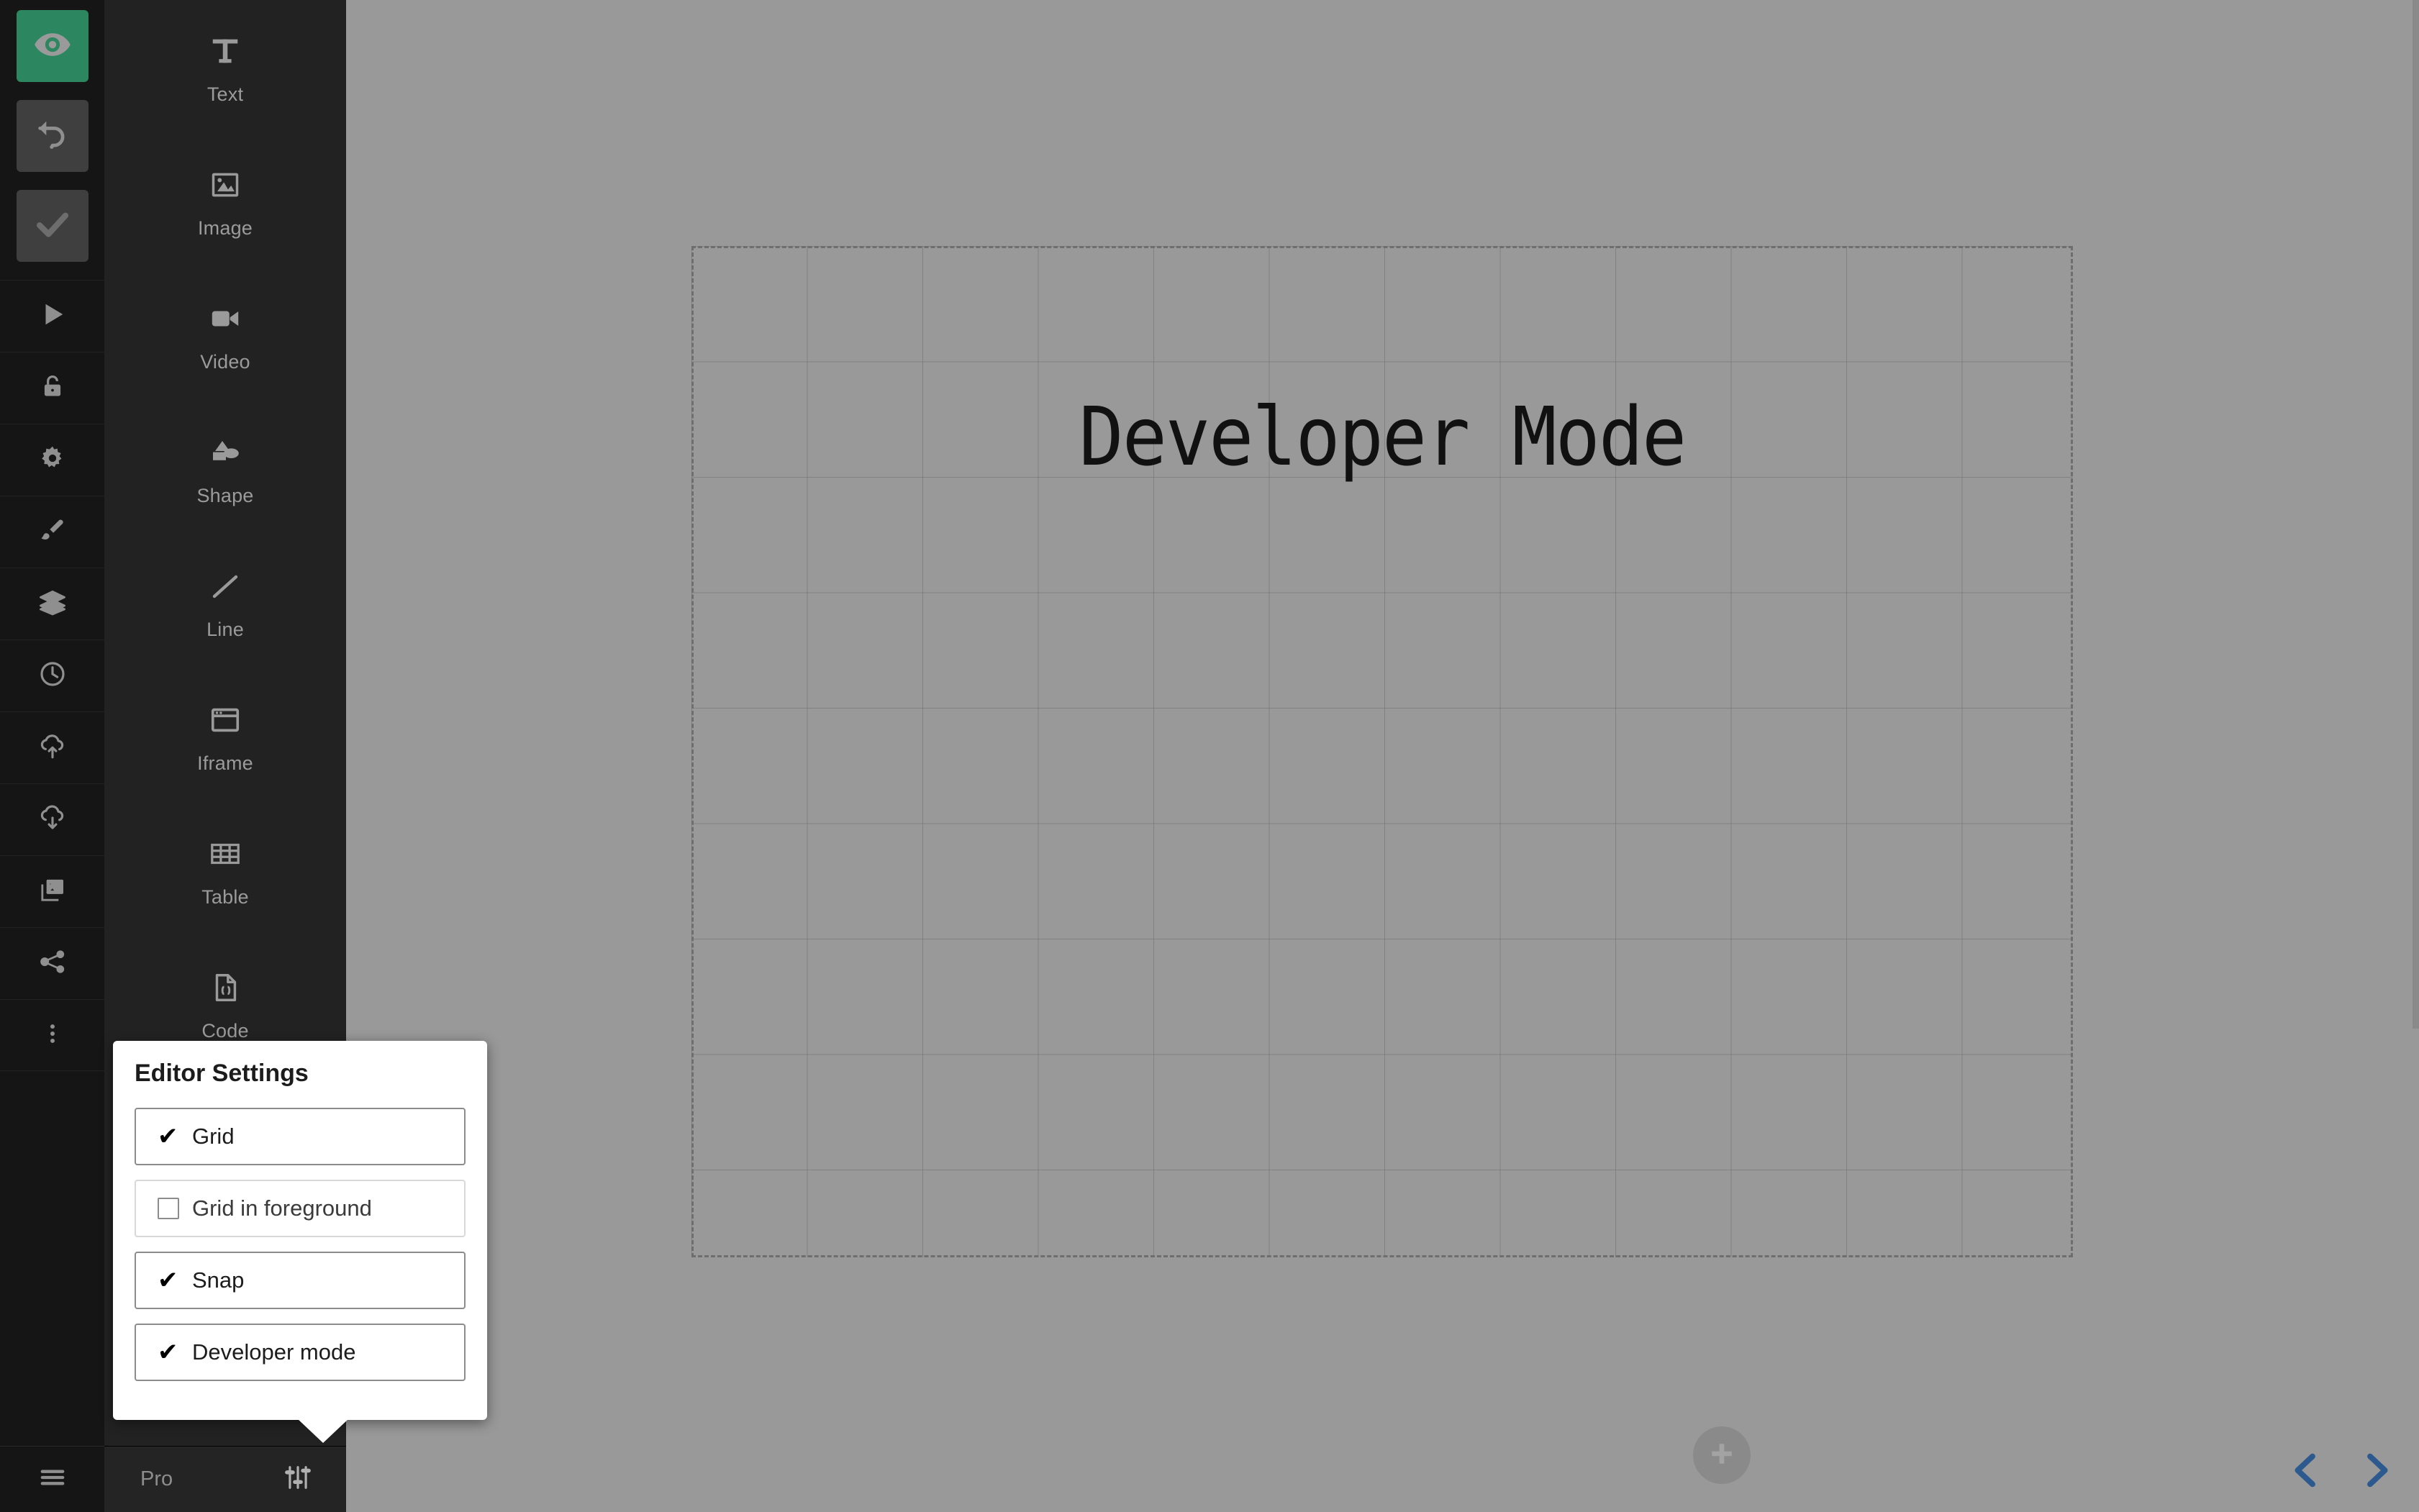  Describe the element at coordinates (300, 1280) in the screenshot. I see `setting-snap: ✔ Snap` at that location.